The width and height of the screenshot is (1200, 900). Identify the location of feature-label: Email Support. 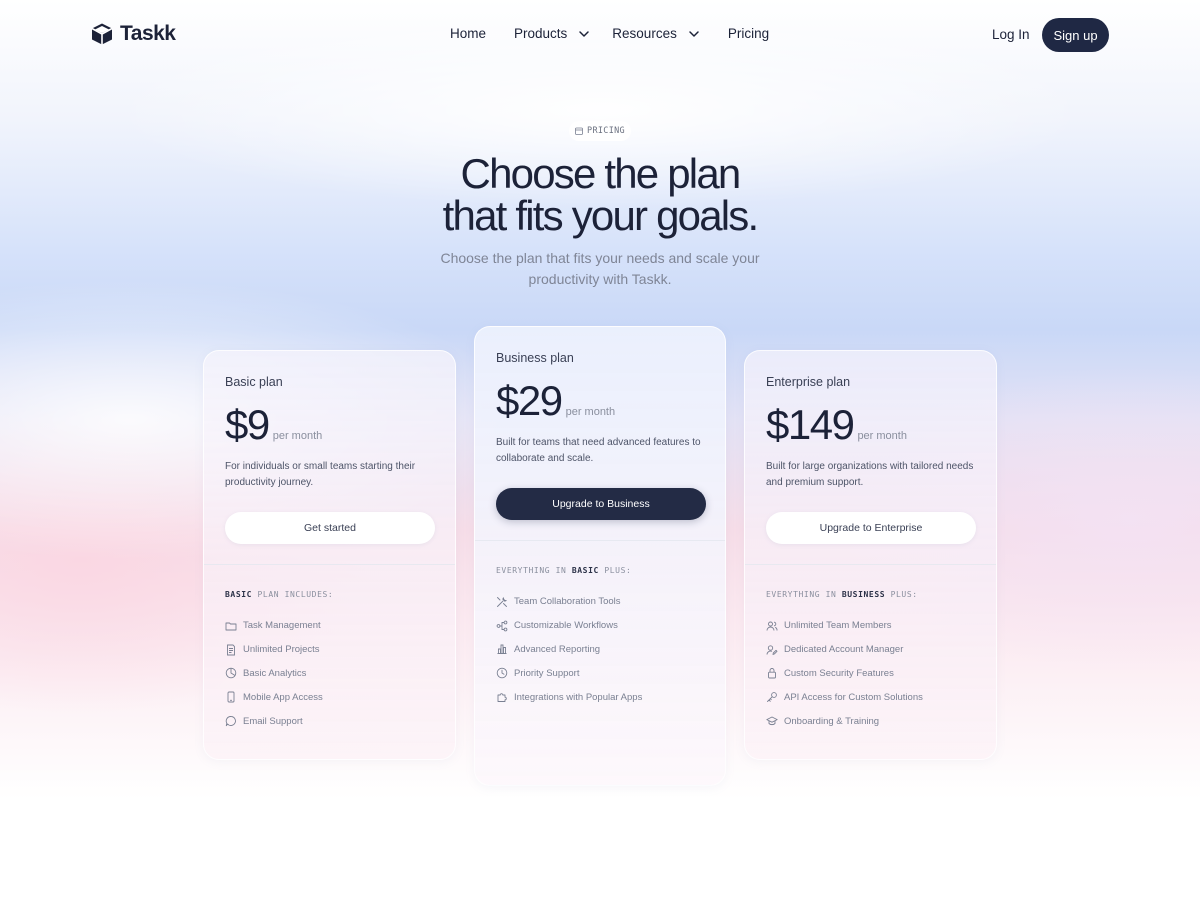
(273, 721).